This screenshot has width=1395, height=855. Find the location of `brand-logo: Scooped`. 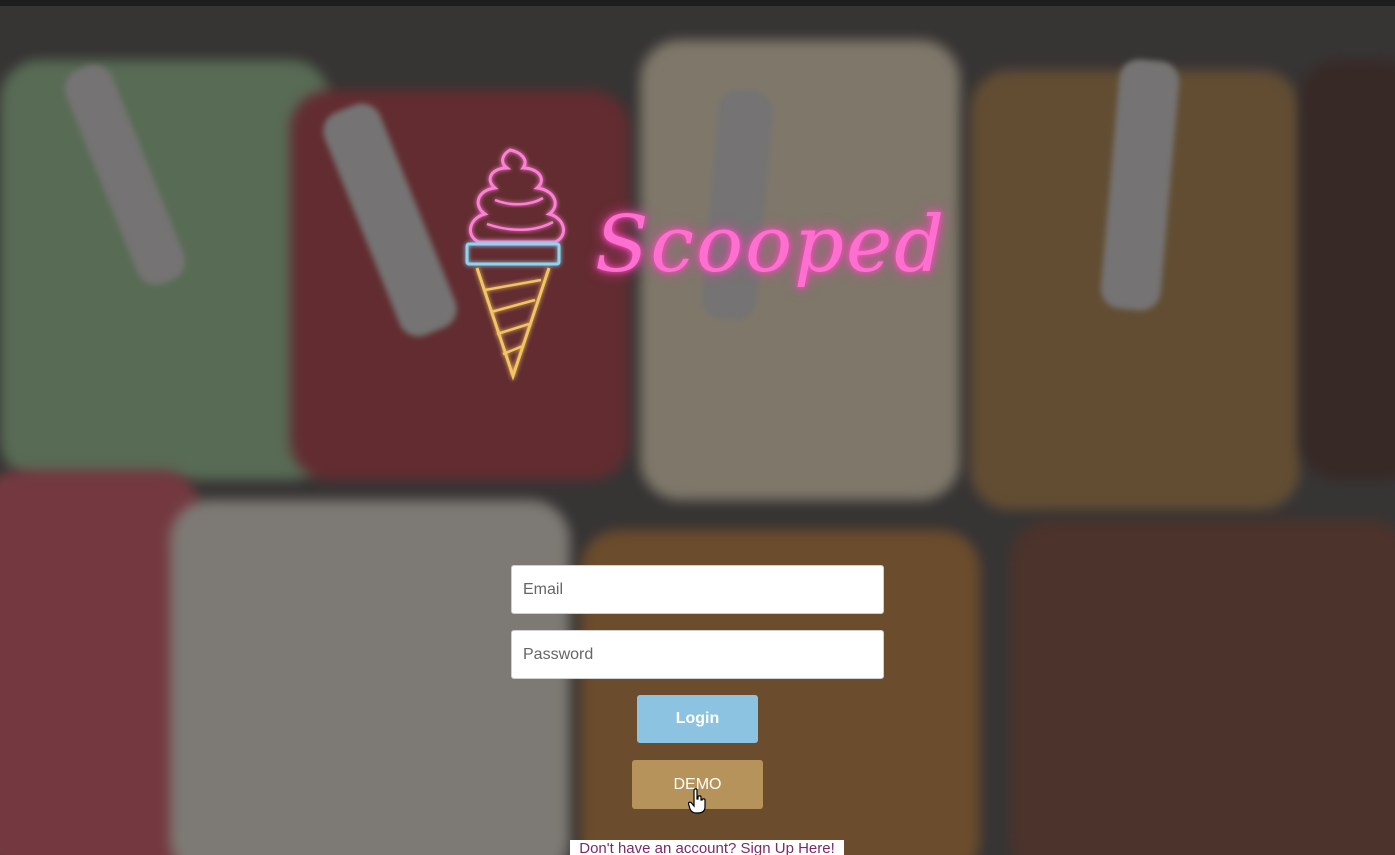

brand-logo: Scooped is located at coordinates (710, 265).